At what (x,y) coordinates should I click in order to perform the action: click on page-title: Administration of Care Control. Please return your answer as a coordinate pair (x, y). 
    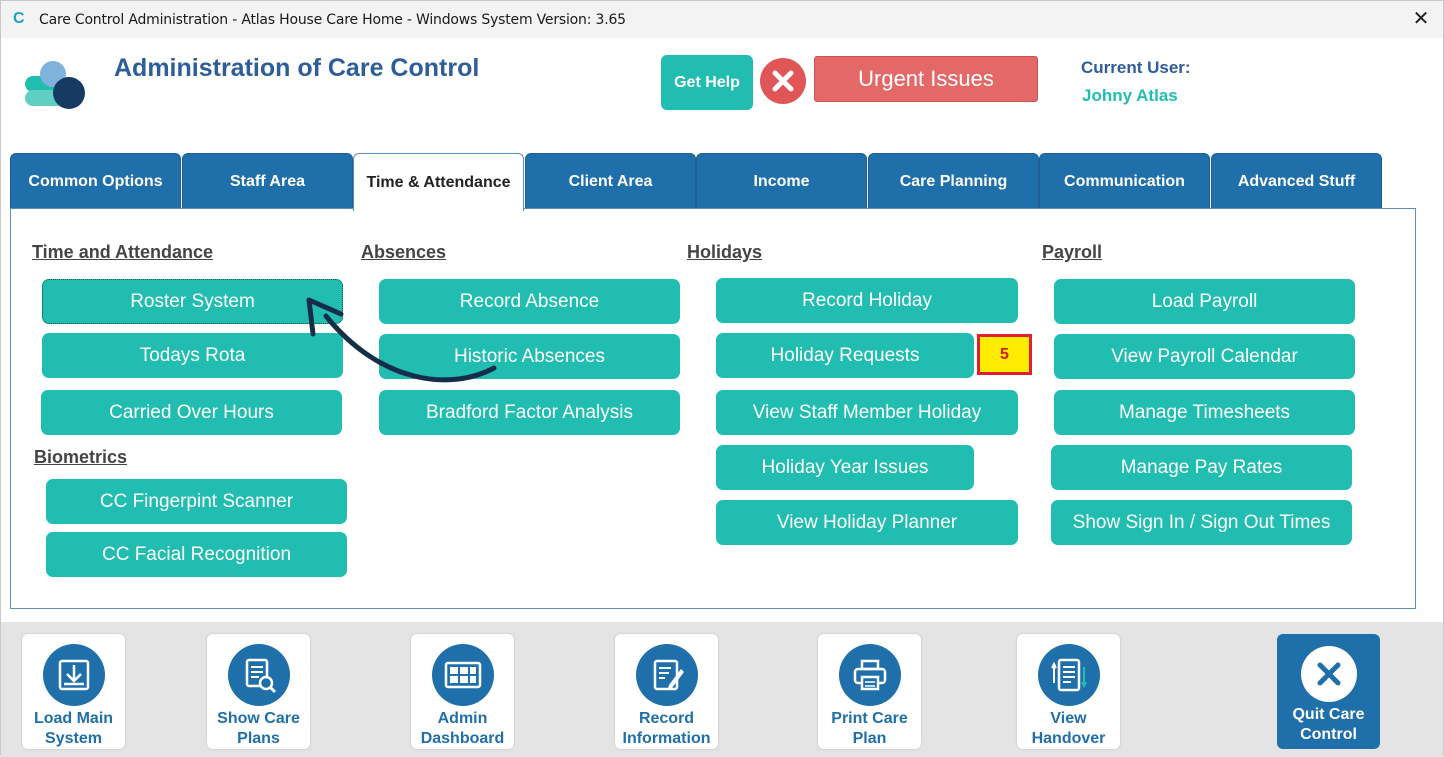
    Looking at the image, I should click on (297, 68).